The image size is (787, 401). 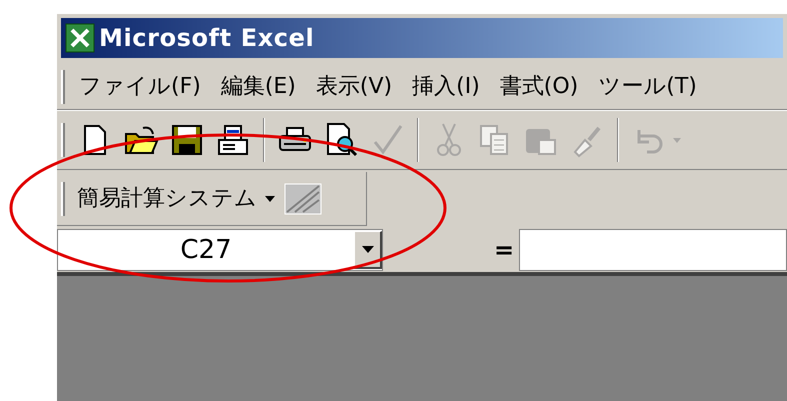 What do you see at coordinates (80, 38) in the screenshot?
I see `spreadsheet-logo-icon` at bounding box center [80, 38].